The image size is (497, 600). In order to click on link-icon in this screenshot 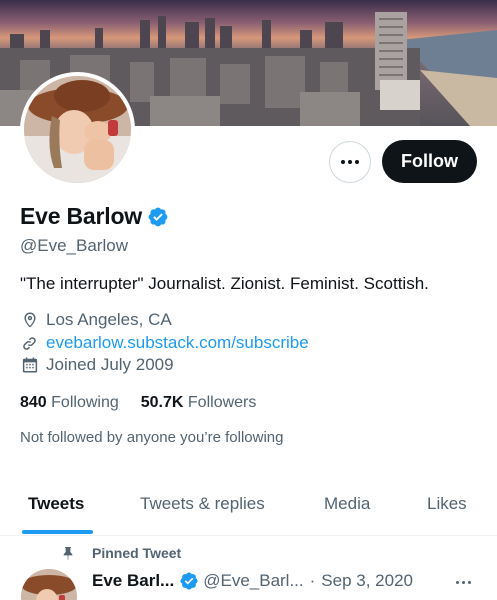, I will do `click(30, 343)`.